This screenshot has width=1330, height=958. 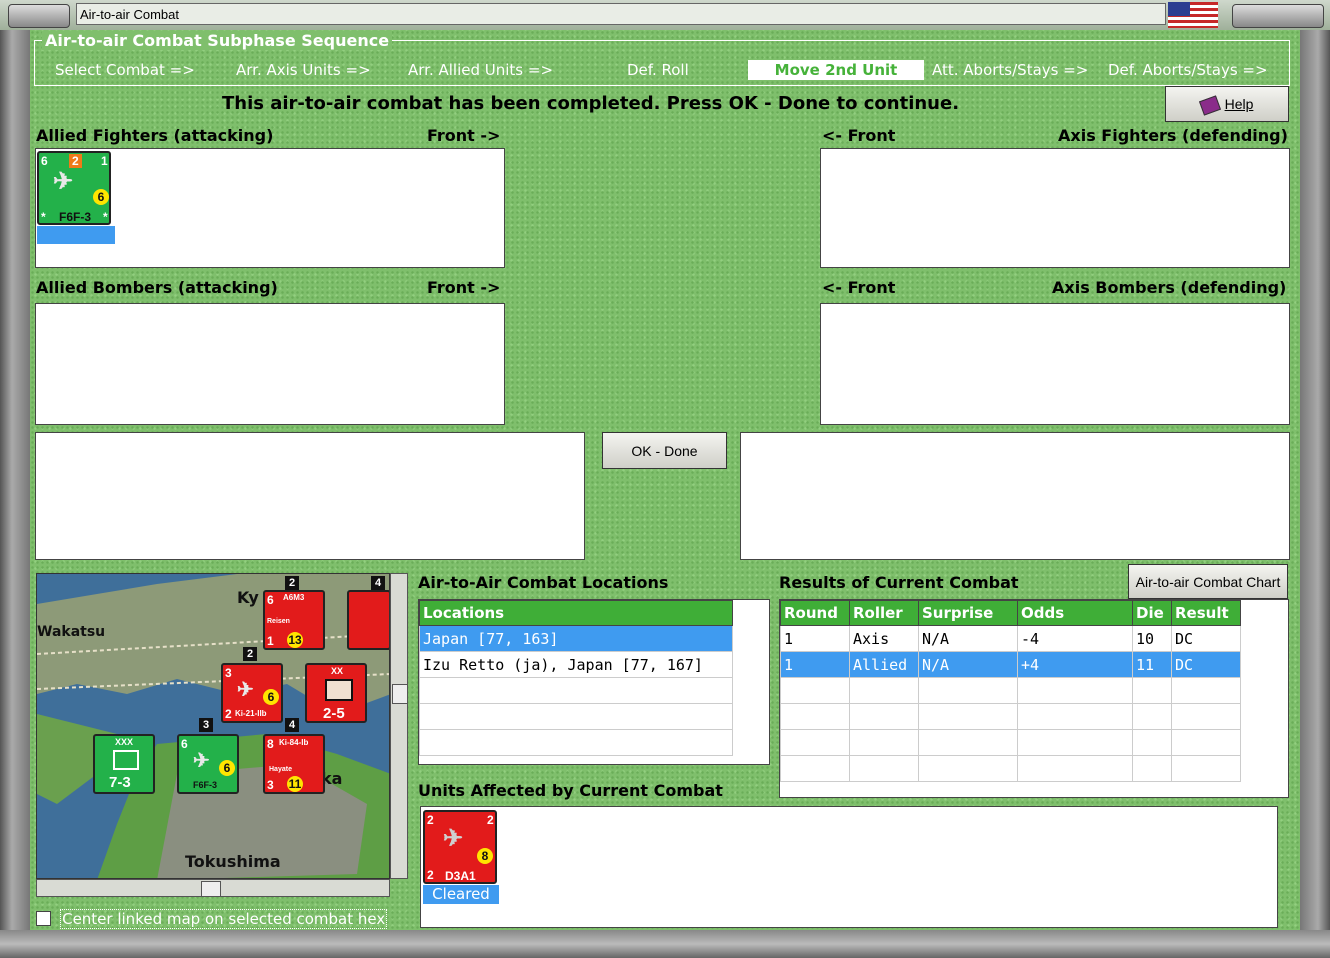 What do you see at coordinates (71, 632) in the screenshot?
I see `map-label-wakatsu: Wakatsu` at bounding box center [71, 632].